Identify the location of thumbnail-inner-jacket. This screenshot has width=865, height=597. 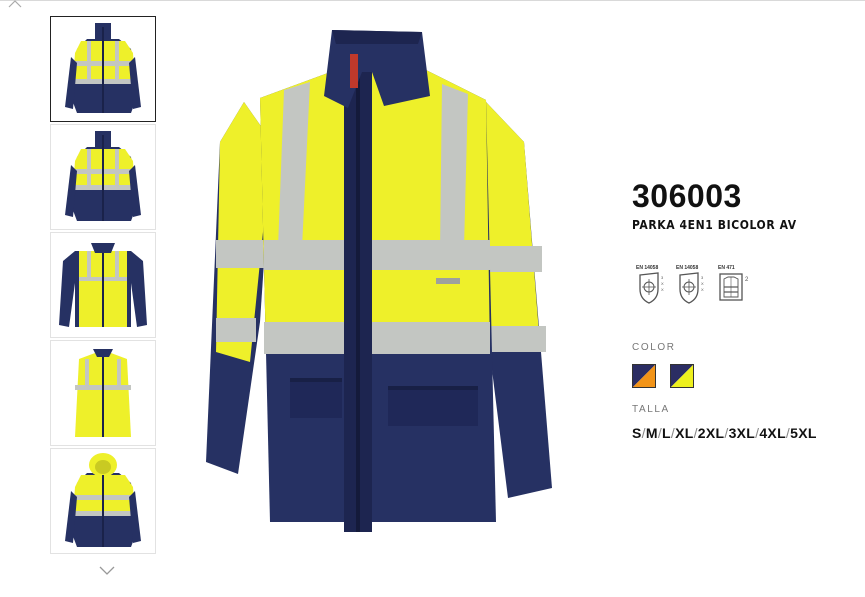
(103, 285).